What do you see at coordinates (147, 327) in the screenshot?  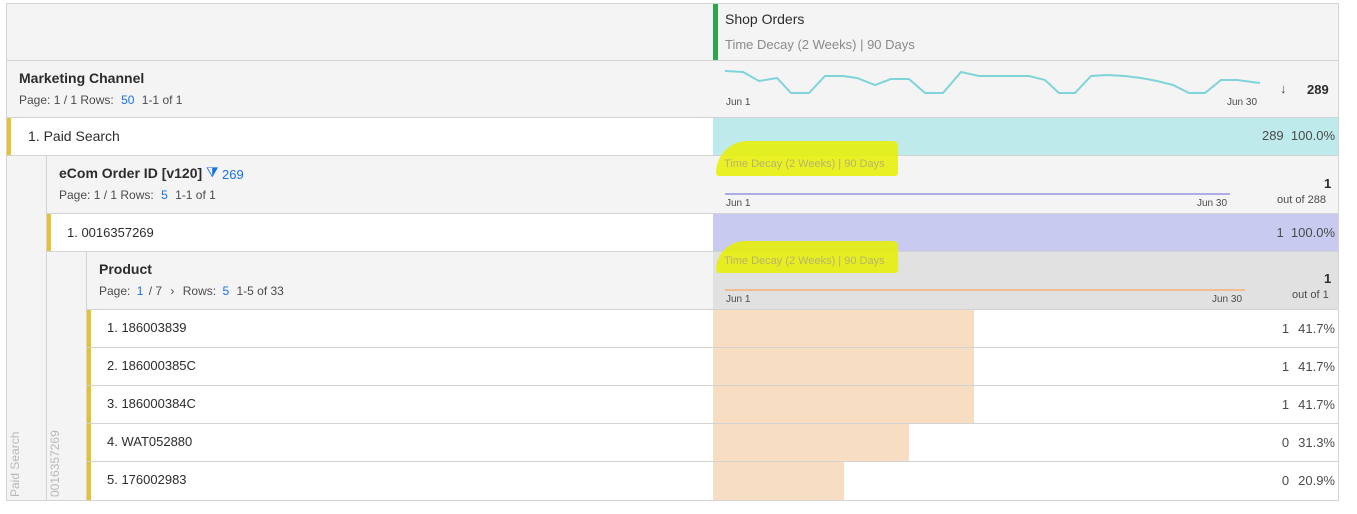 I see `row-label: 1. 186003839` at bounding box center [147, 327].